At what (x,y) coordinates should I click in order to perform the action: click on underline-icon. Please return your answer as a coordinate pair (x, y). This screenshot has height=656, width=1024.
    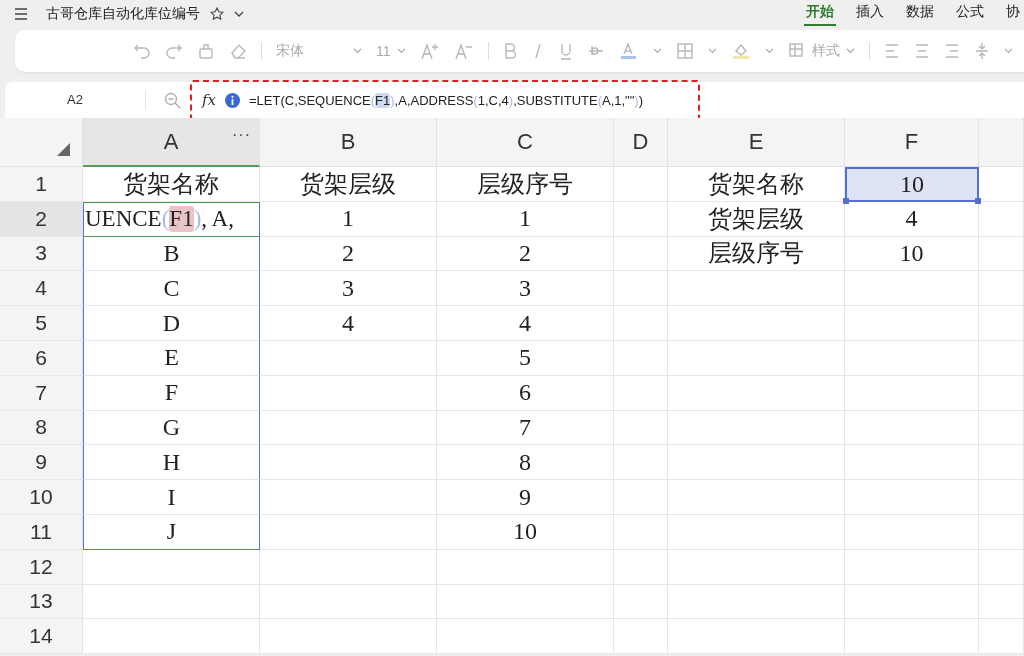
    Looking at the image, I should click on (565, 51).